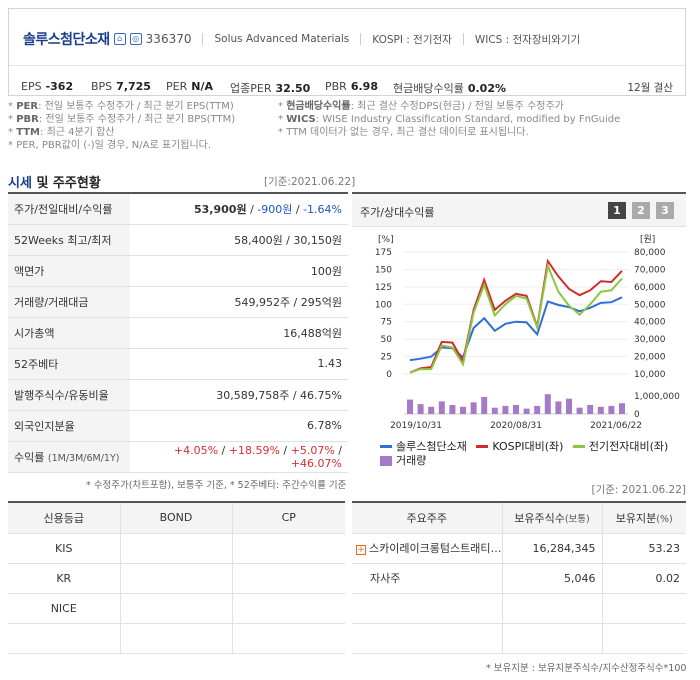 The height and width of the screenshot is (680, 700). Describe the element at coordinates (383, 270) in the screenshot. I see `y-left-tick-label: 150` at that location.